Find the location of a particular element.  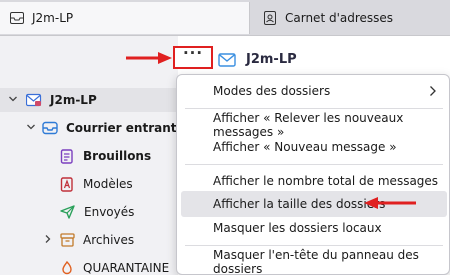

folder-label: Modèles is located at coordinates (108, 184).